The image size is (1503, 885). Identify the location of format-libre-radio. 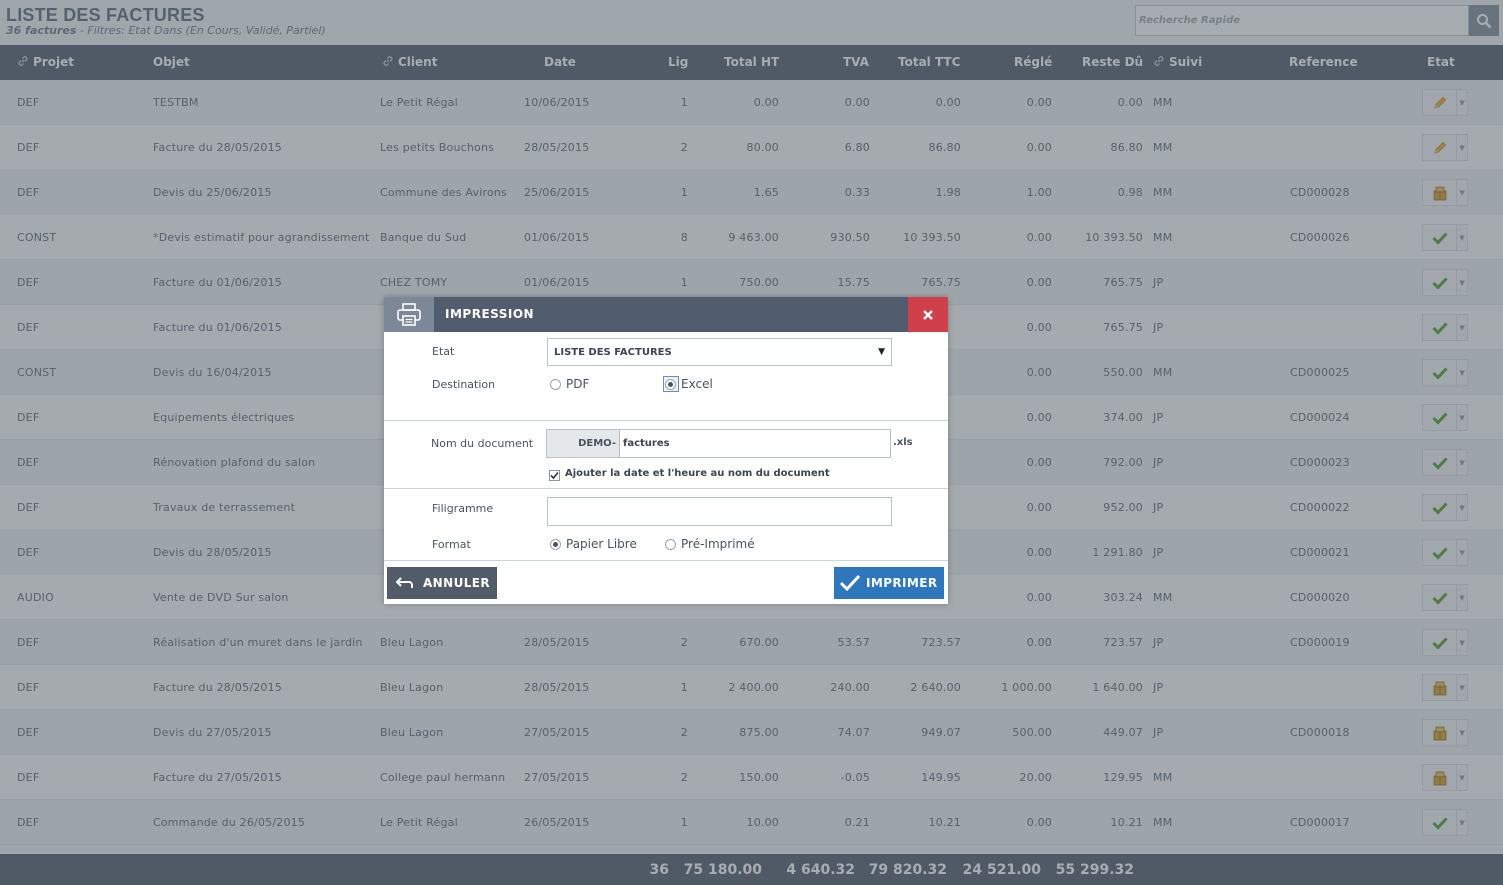
(555, 544).